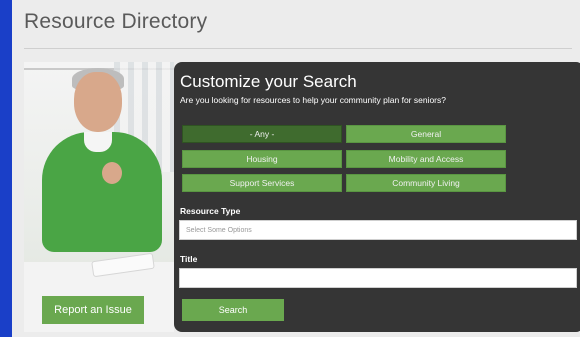 This screenshot has width=580, height=337. What do you see at coordinates (116, 21) in the screenshot?
I see `page-title: Resource Directory` at bounding box center [116, 21].